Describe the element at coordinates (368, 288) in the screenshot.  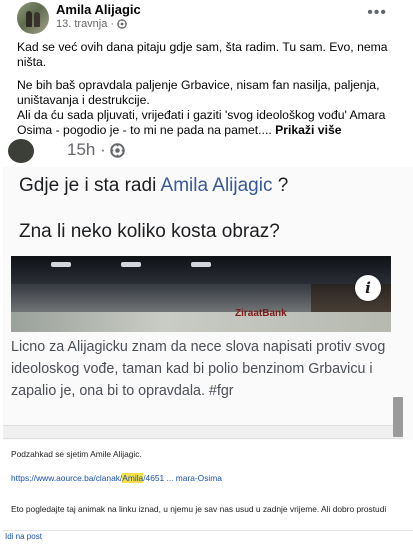
I see `info-icon: i` at that location.